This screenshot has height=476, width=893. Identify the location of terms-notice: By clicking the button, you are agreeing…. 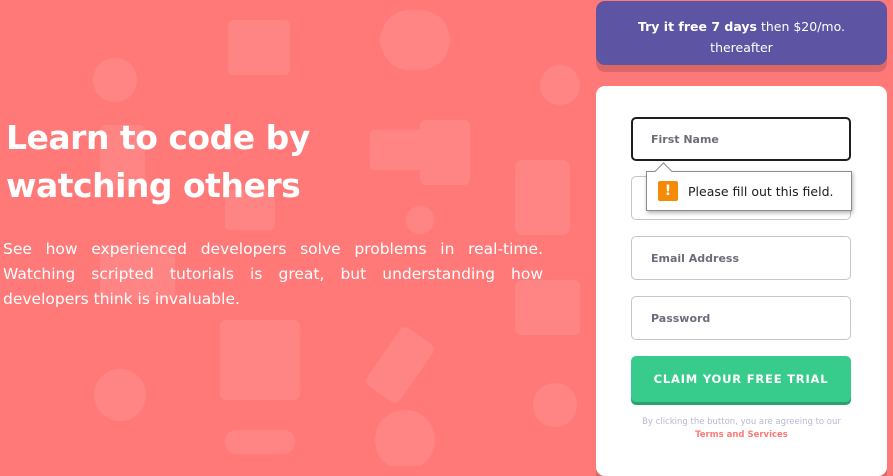
(741, 429).